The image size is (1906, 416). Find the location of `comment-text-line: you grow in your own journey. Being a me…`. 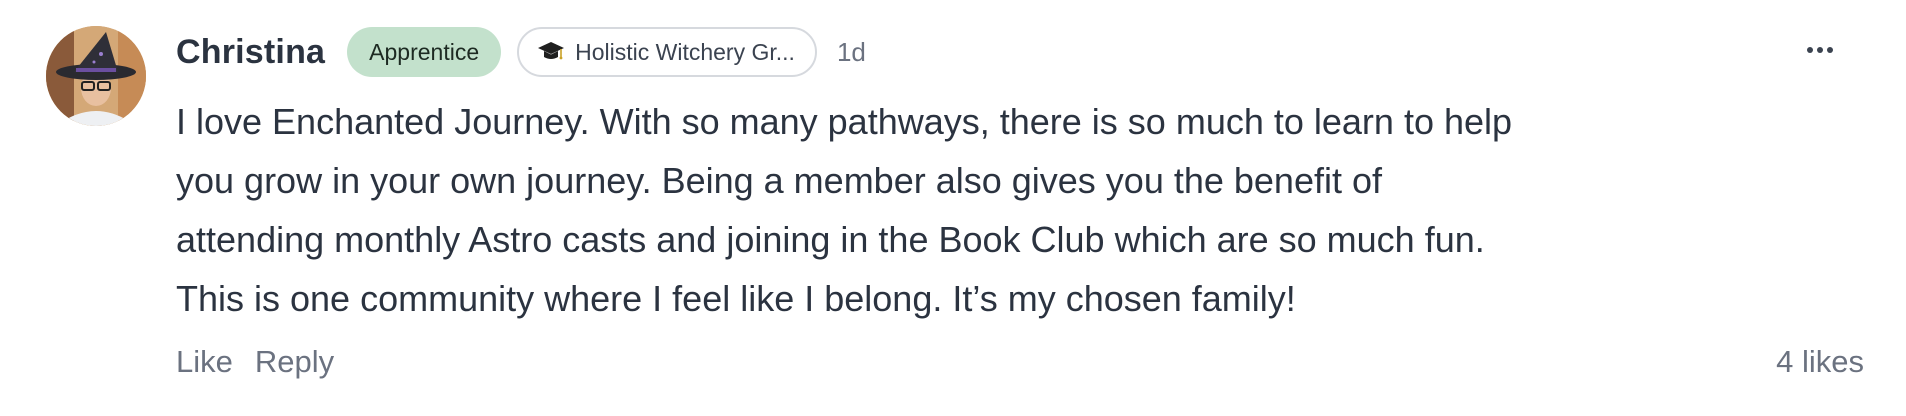

comment-text-line: you grow in your own journey. Being a me… is located at coordinates (779, 180).